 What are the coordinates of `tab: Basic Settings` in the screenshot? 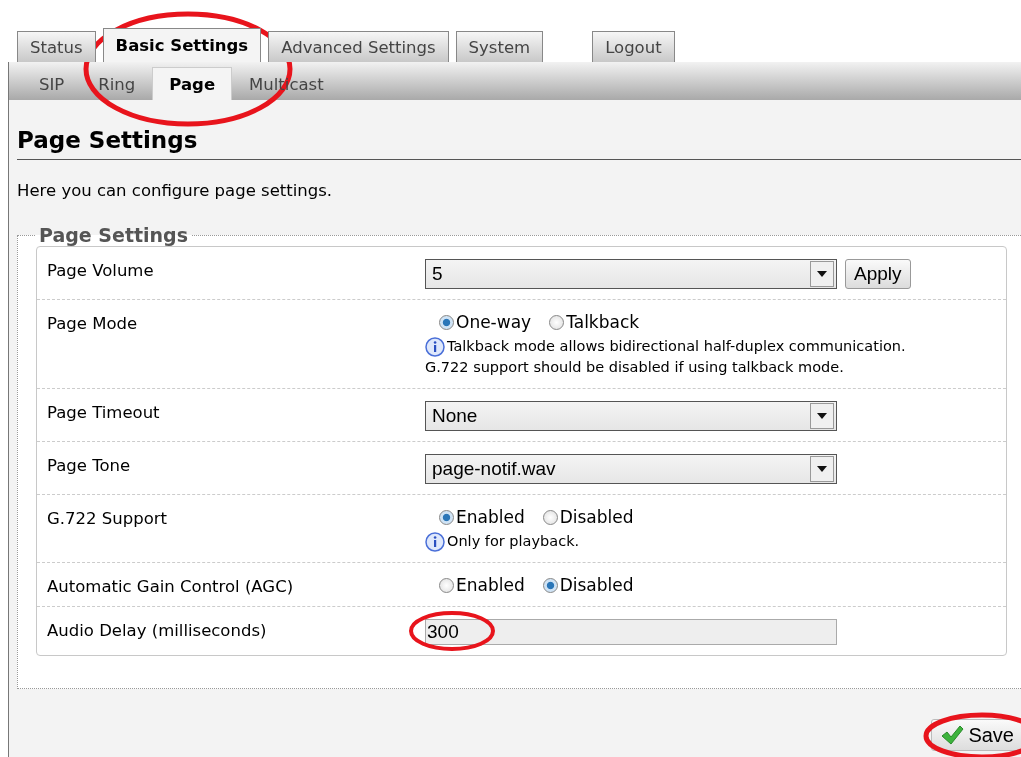 It's located at (182, 45).